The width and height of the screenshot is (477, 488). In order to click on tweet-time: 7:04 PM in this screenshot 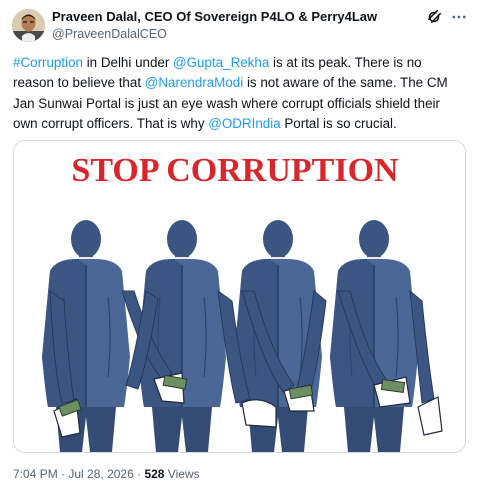, I will do `click(35, 474)`.